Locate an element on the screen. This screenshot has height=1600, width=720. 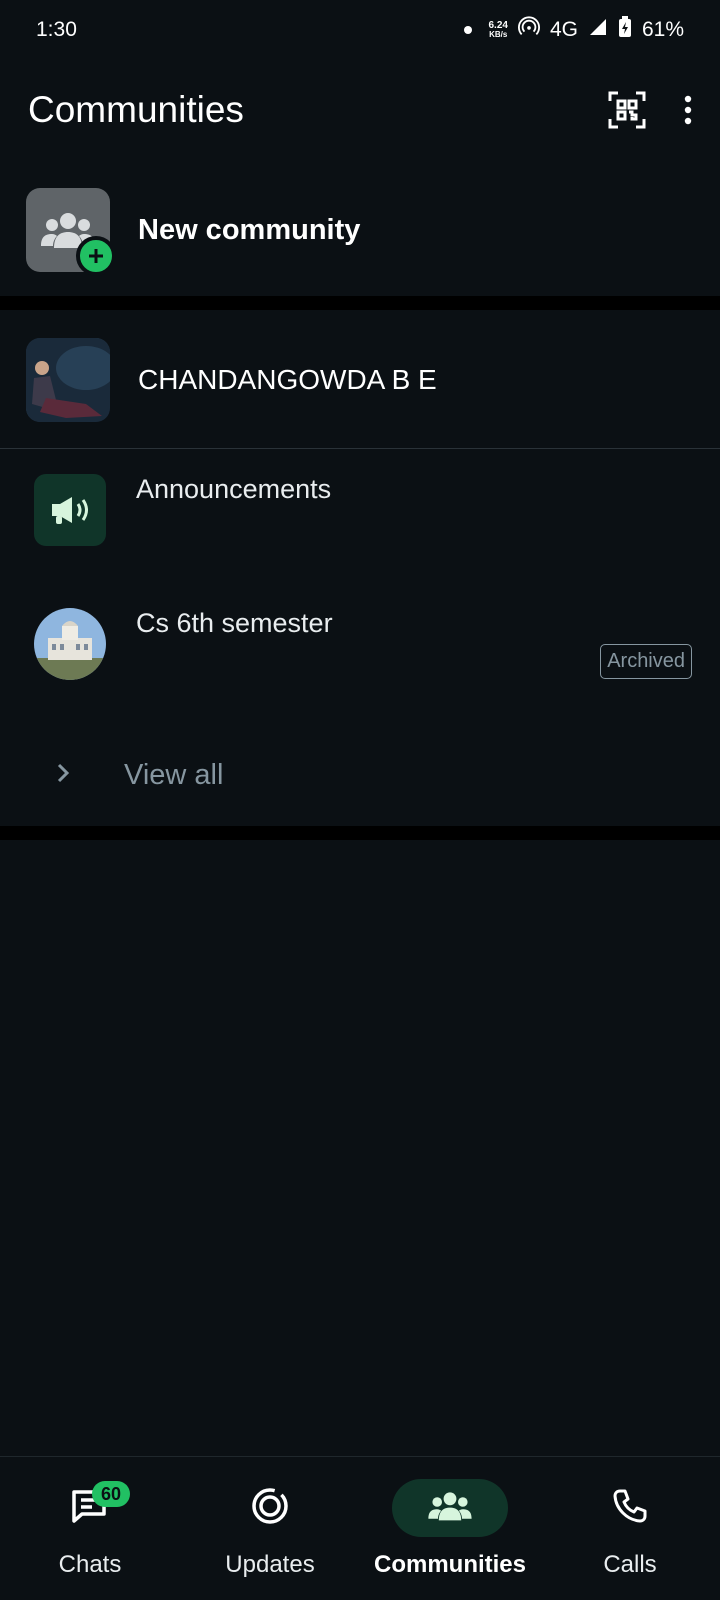
app-header: Communities is located at coordinates (360, 110).